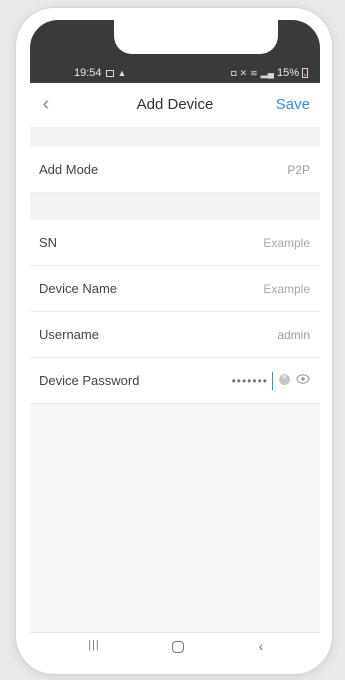 This screenshot has width=345, height=680. I want to click on sn-row: SN, so click(175, 243).